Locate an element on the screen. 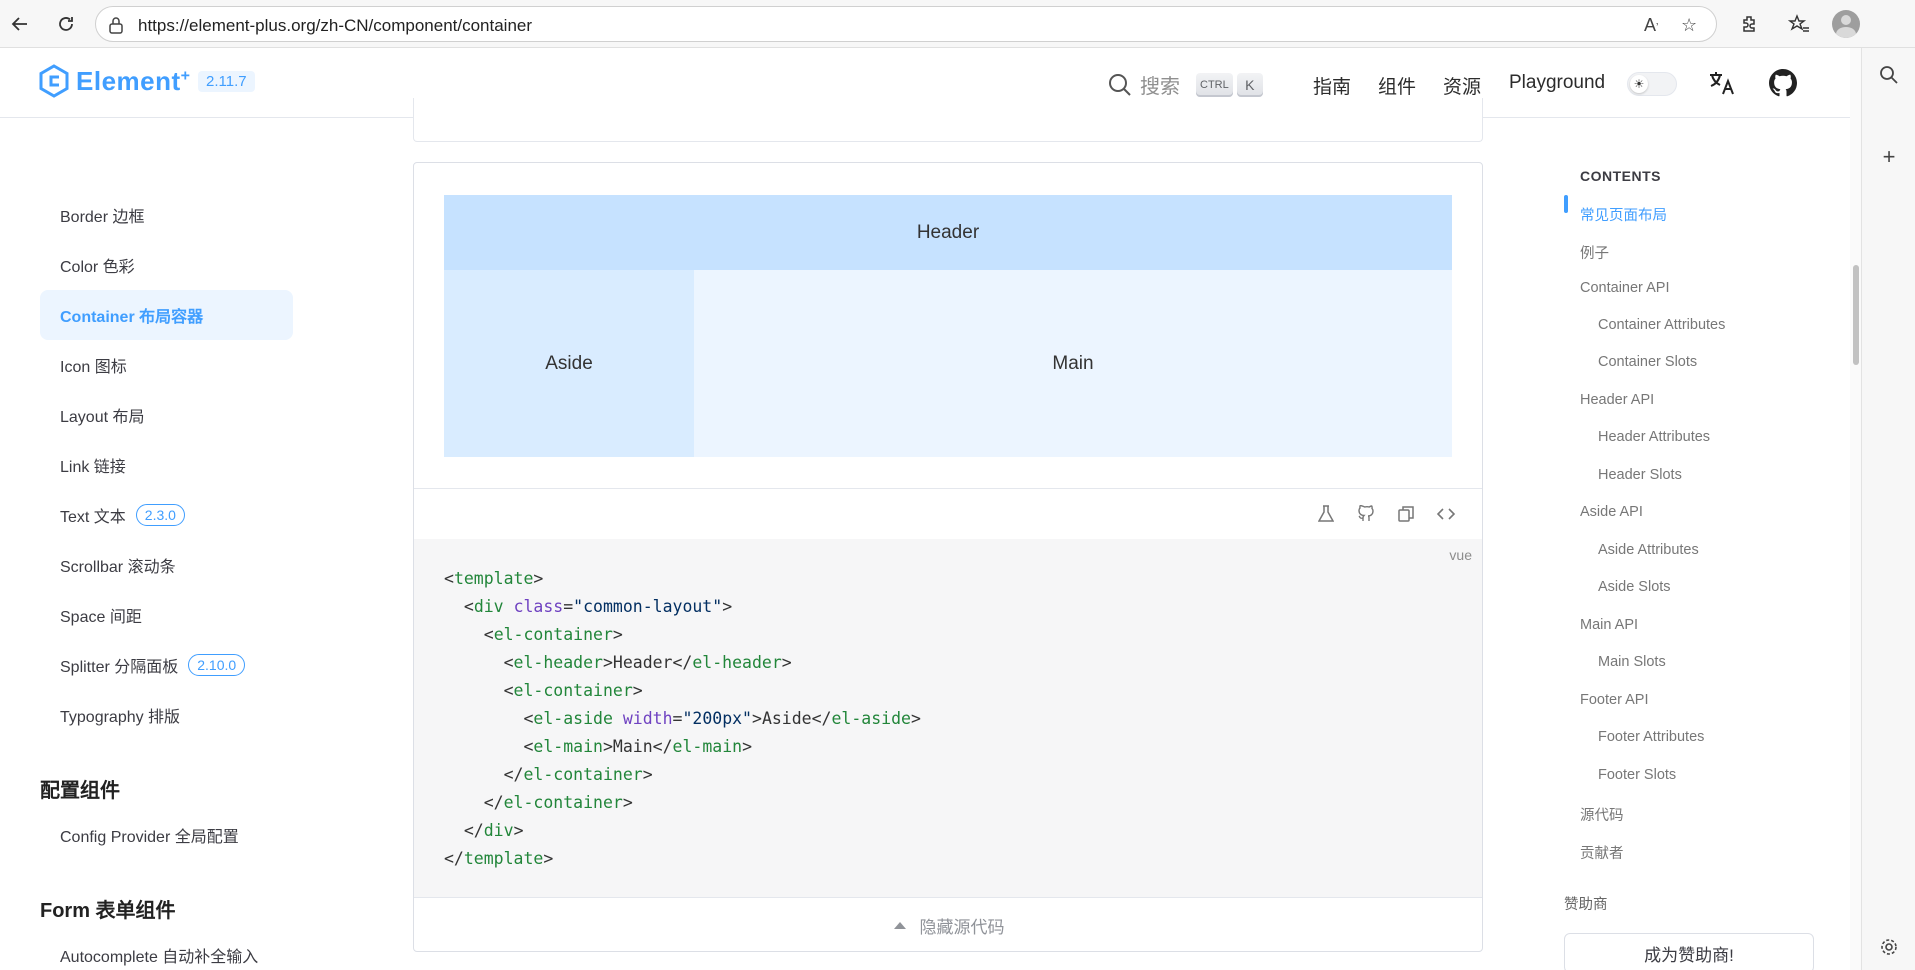 This screenshot has height=970, width=1915. toc-item: Aside Attributes is located at coordinates (1648, 550).